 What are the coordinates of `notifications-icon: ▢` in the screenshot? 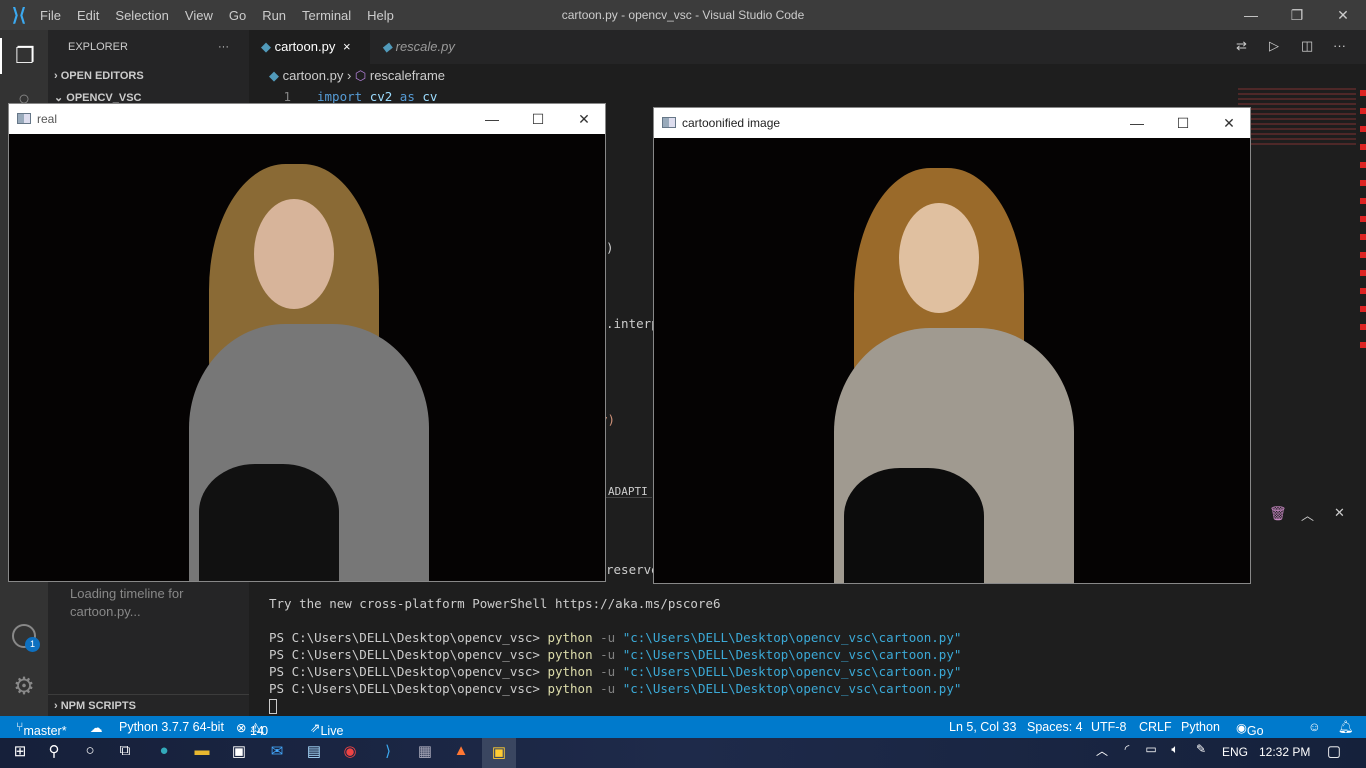 It's located at (1334, 753).